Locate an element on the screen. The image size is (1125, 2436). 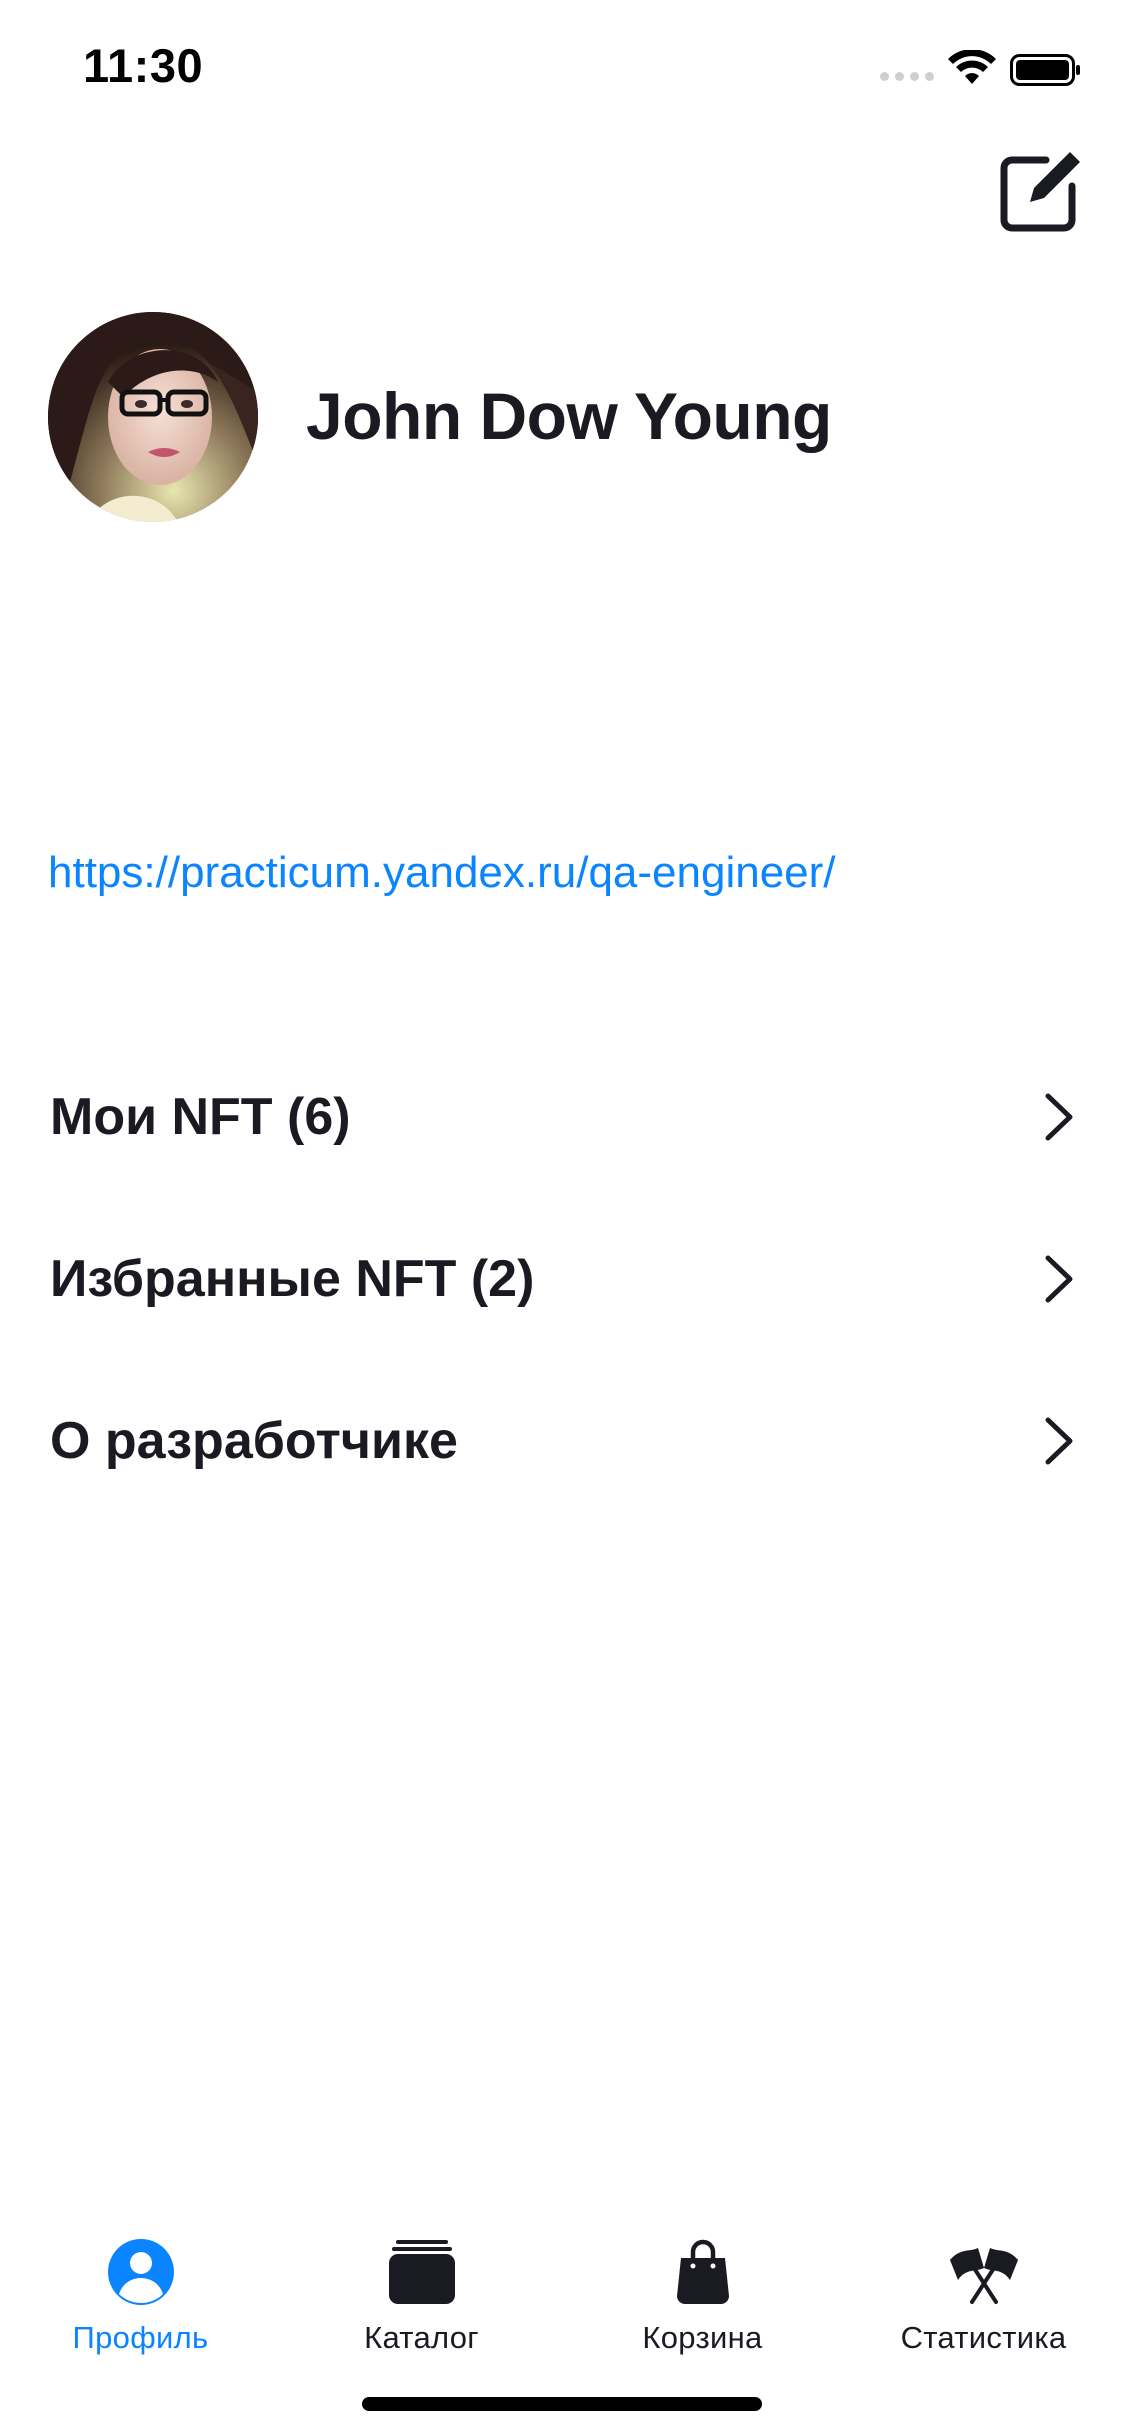
menu-item-favorite-nft: Избранные NFT (2) is located at coordinates (562, 1279).